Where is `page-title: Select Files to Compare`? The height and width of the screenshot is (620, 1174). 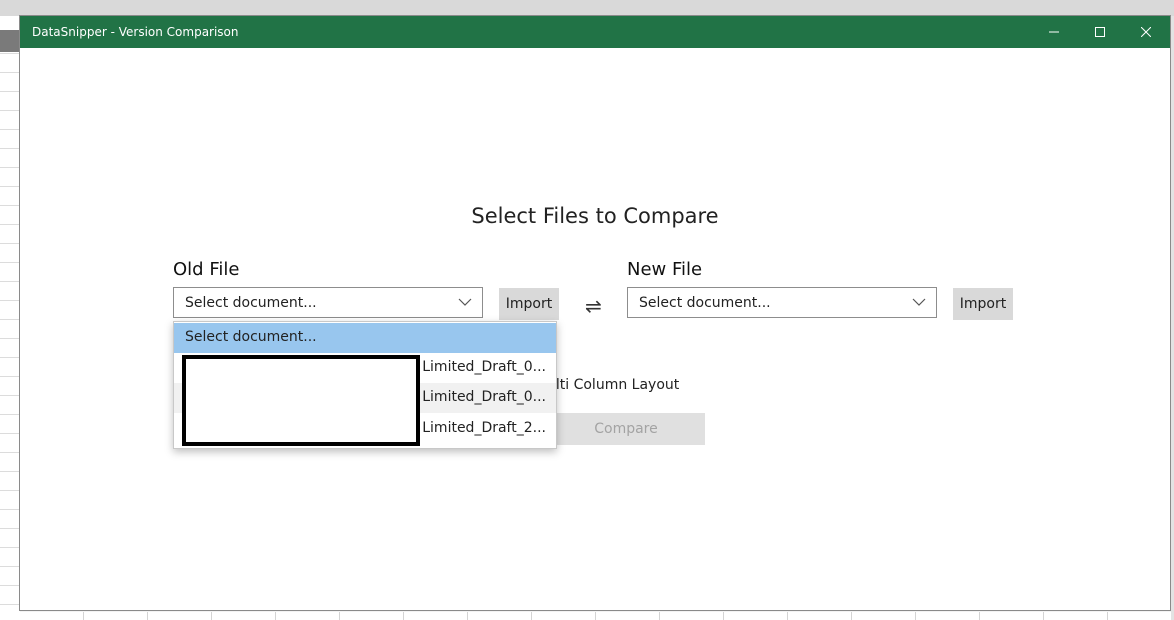
page-title: Select Files to Compare is located at coordinates (595, 216).